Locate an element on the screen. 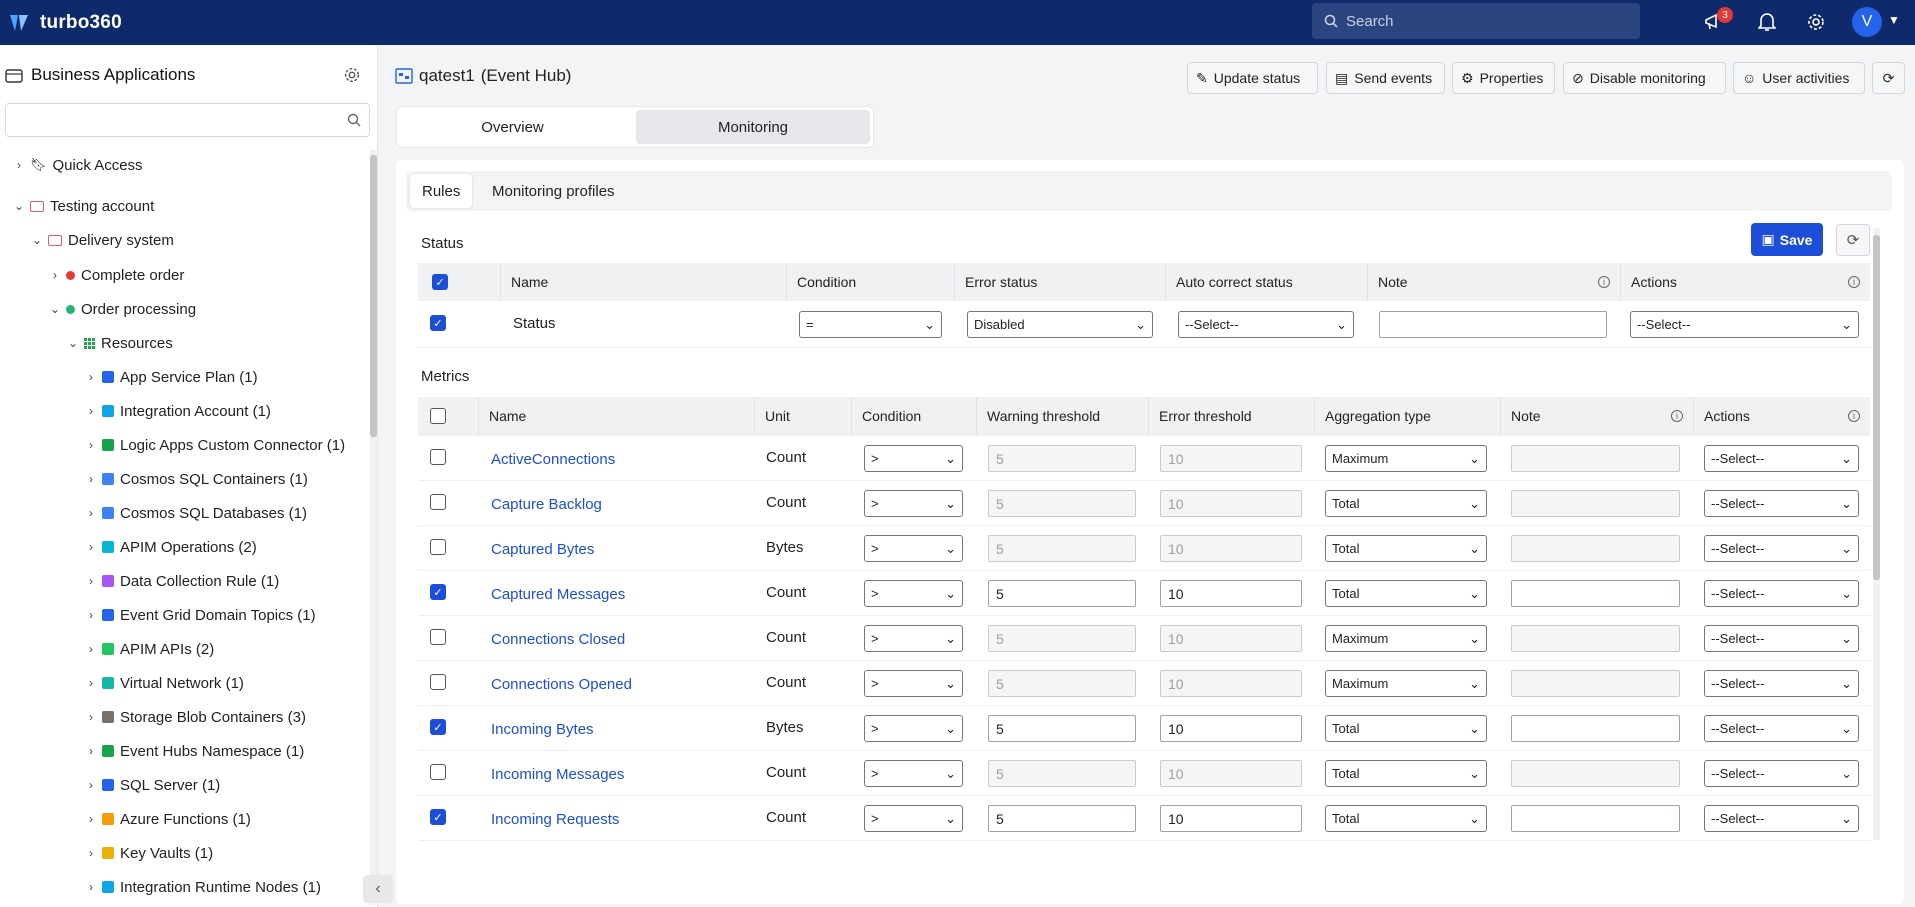  metric-name-link: Connections Opened is located at coordinates (561, 684).